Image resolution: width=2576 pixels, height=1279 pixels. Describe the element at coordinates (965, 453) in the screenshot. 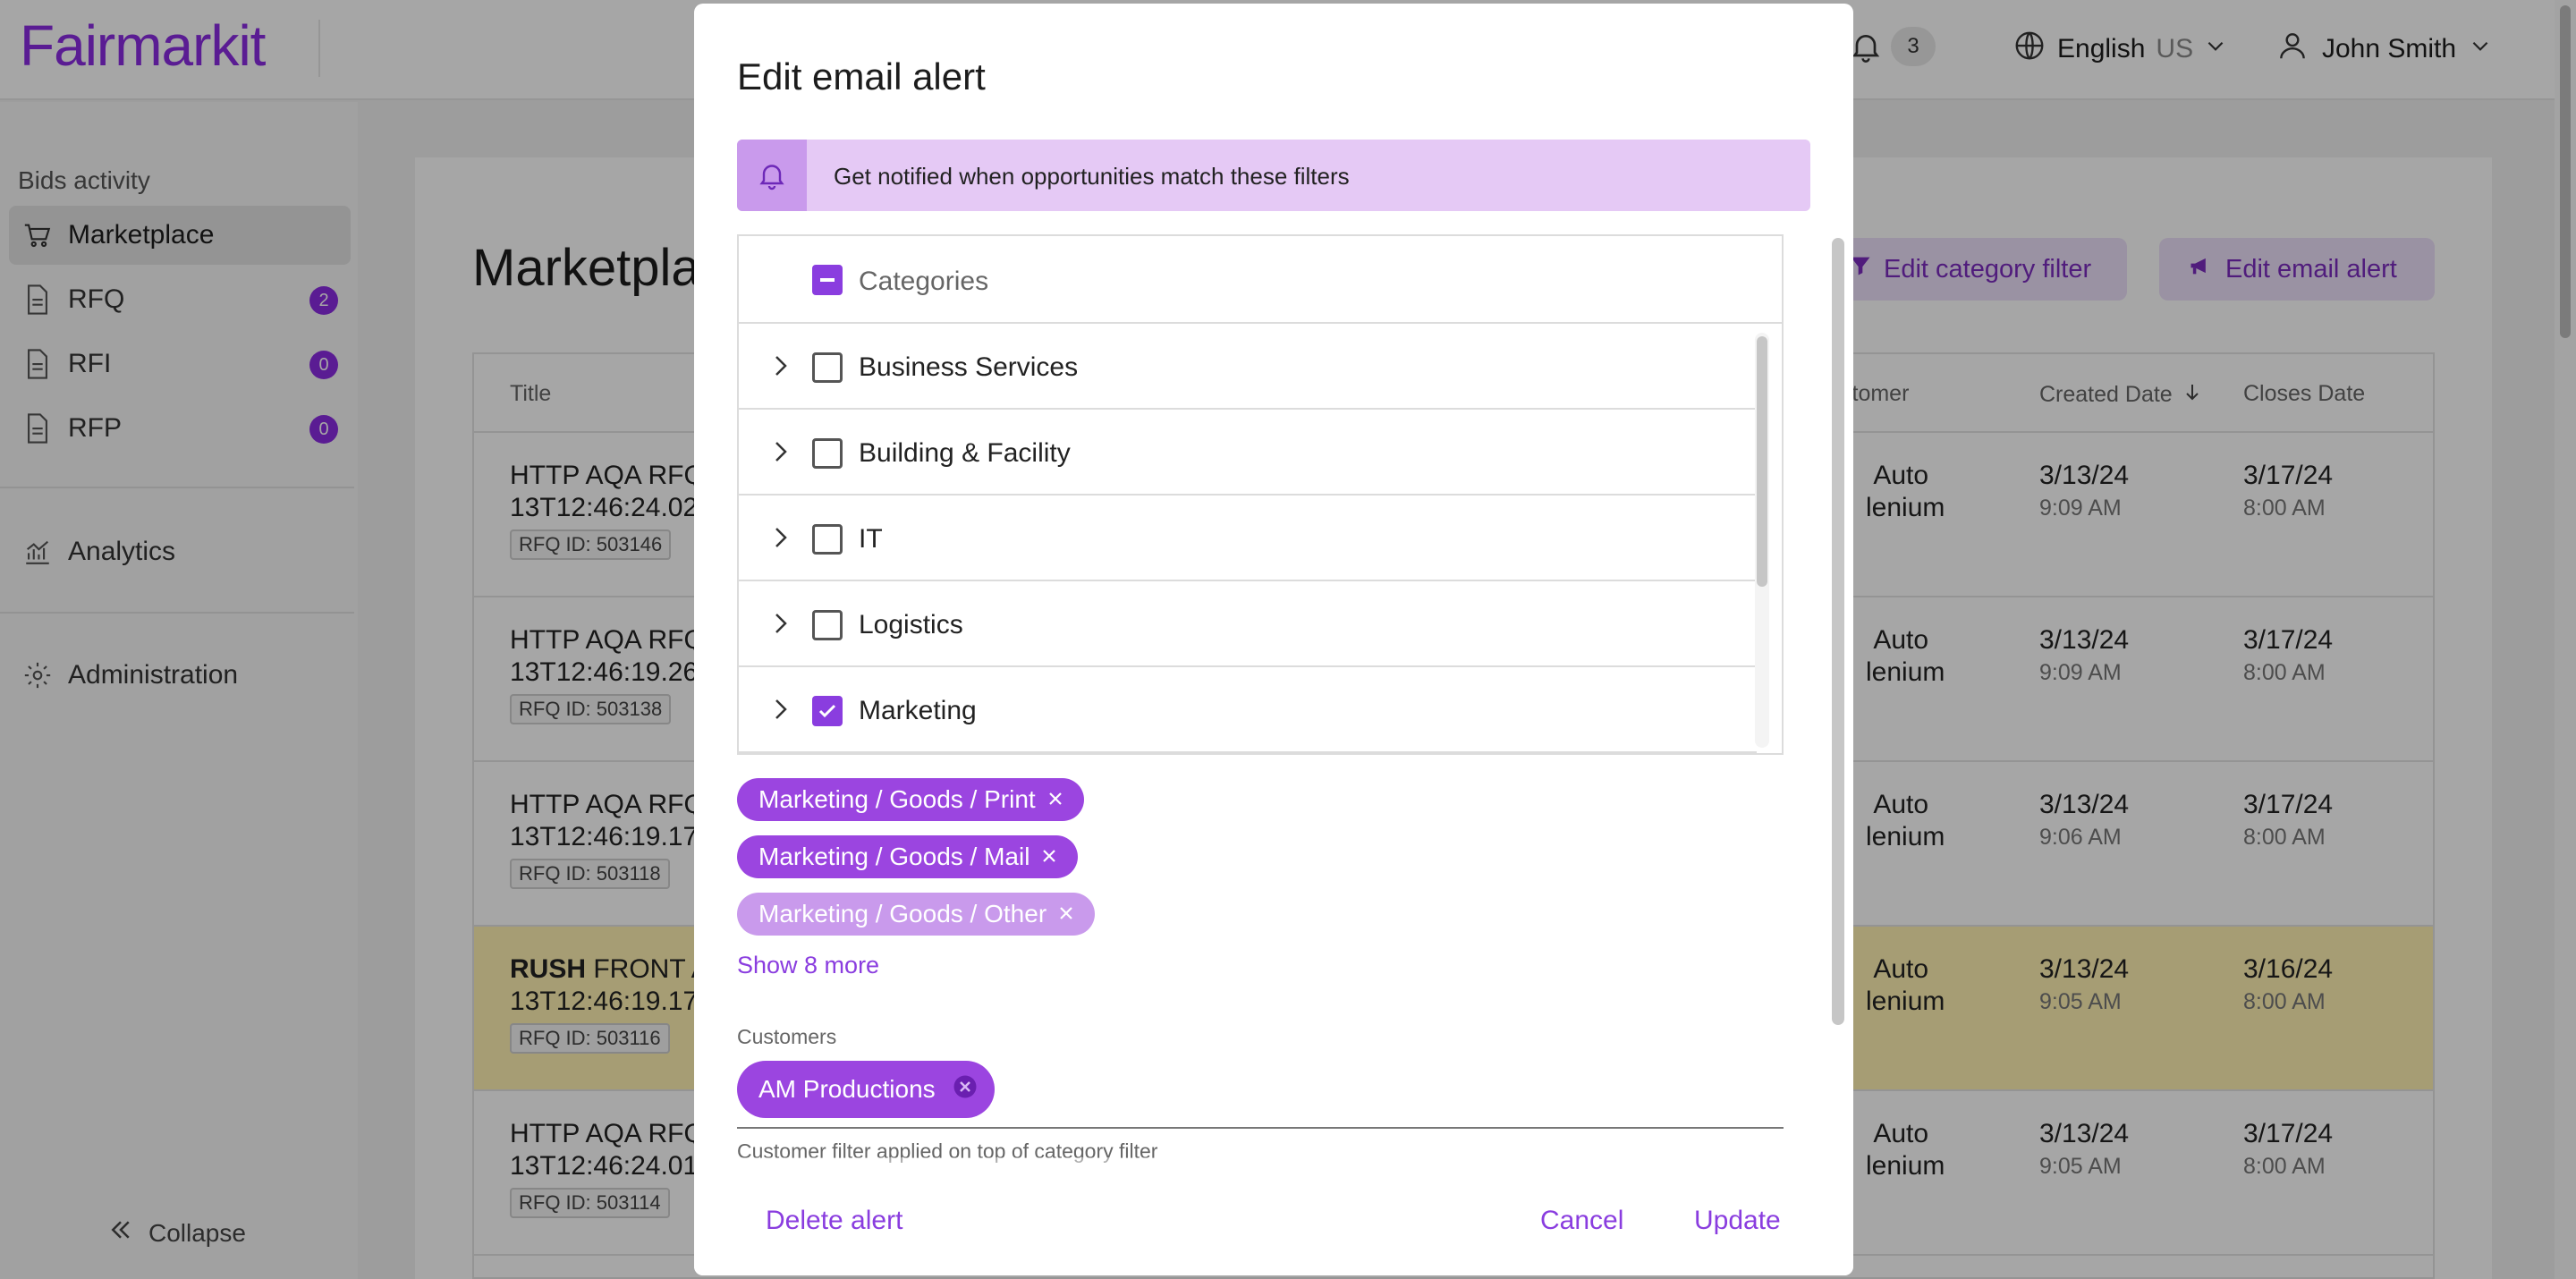

I see `category-label: Building & Facility` at that location.